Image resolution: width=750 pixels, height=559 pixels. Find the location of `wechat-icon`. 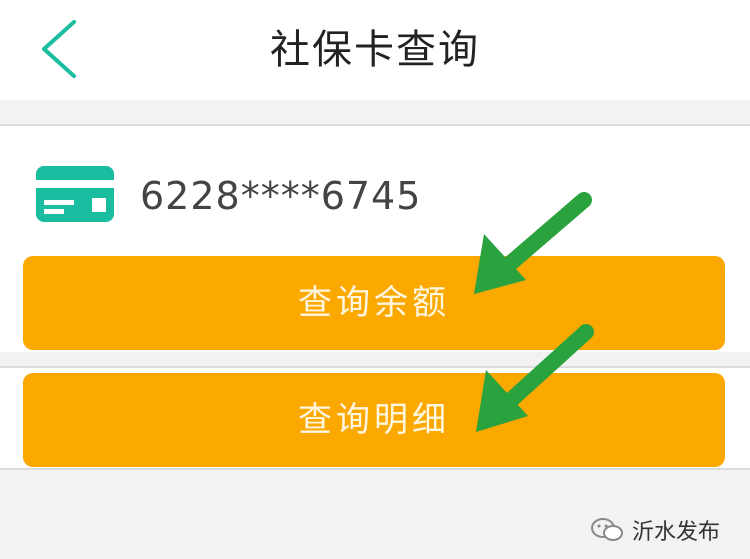

wechat-icon is located at coordinates (606, 529).